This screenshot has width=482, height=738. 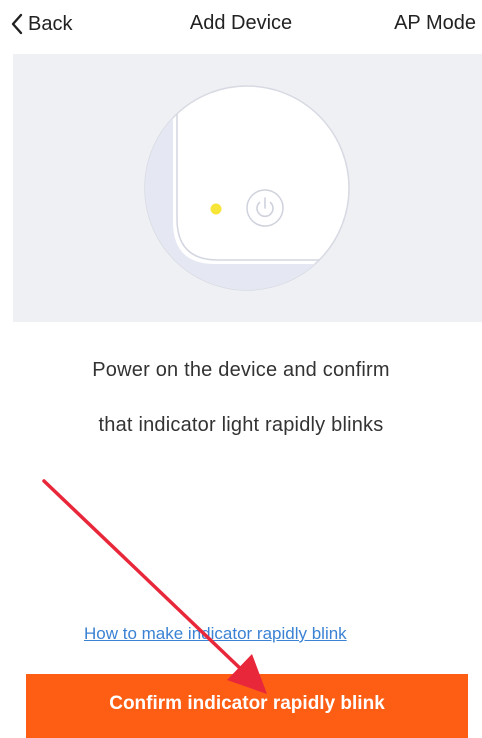 I want to click on device-illustration-graphic, so click(x=247, y=188).